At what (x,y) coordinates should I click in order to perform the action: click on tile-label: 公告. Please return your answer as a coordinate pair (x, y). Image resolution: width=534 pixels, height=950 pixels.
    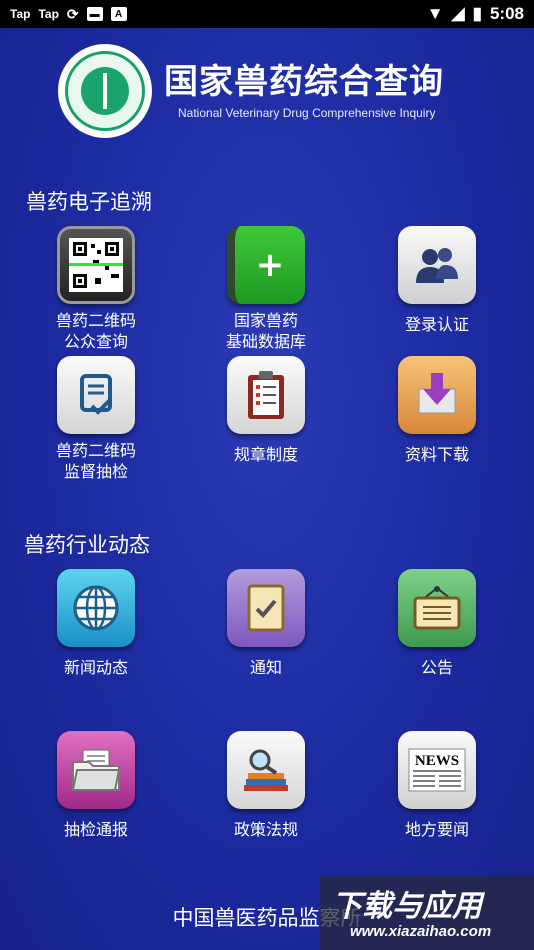
    Looking at the image, I should click on (436, 667).